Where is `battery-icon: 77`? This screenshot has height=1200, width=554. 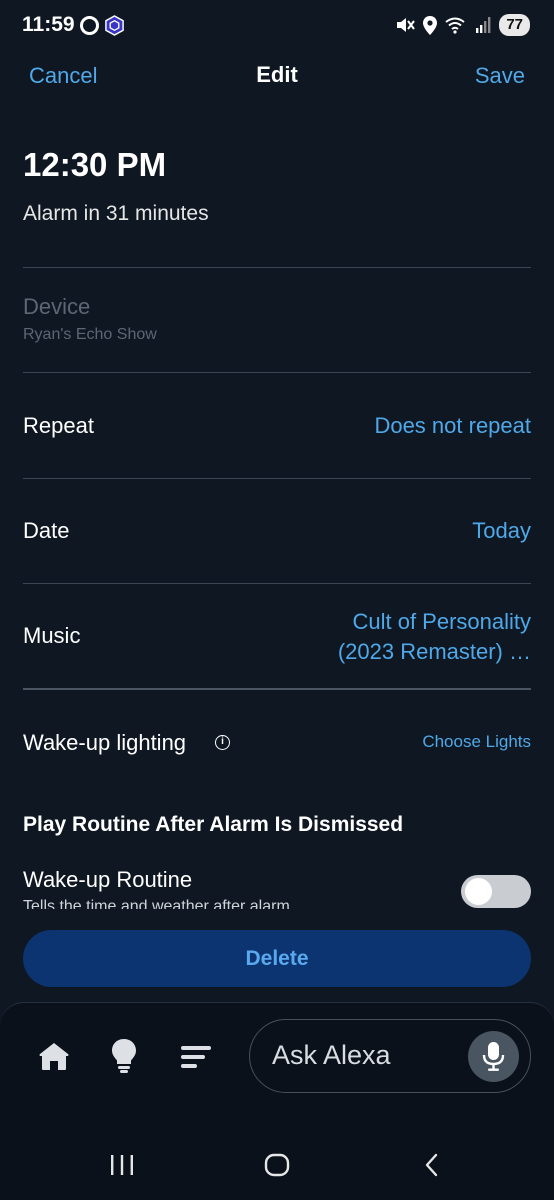
battery-icon: 77 is located at coordinates (514, 25).